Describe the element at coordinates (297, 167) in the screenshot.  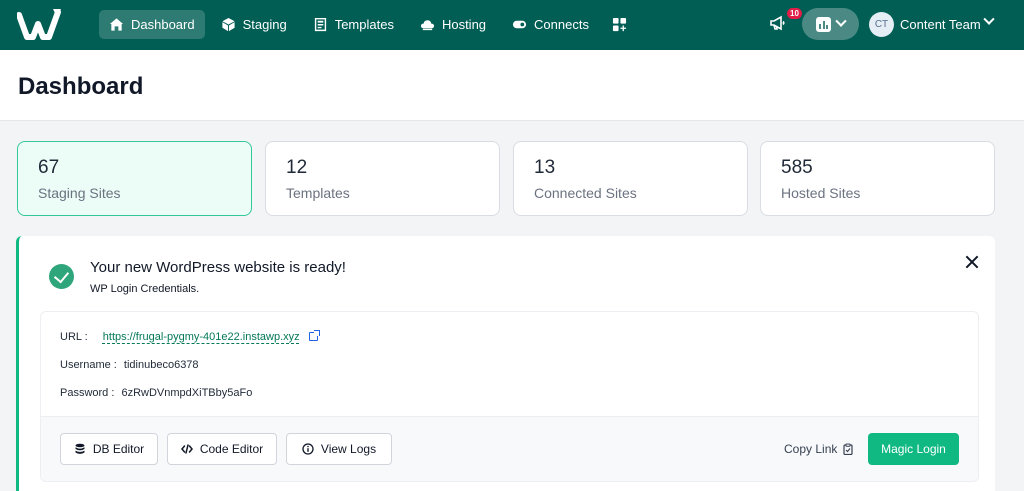
I see `stat-value: 12` at that location.